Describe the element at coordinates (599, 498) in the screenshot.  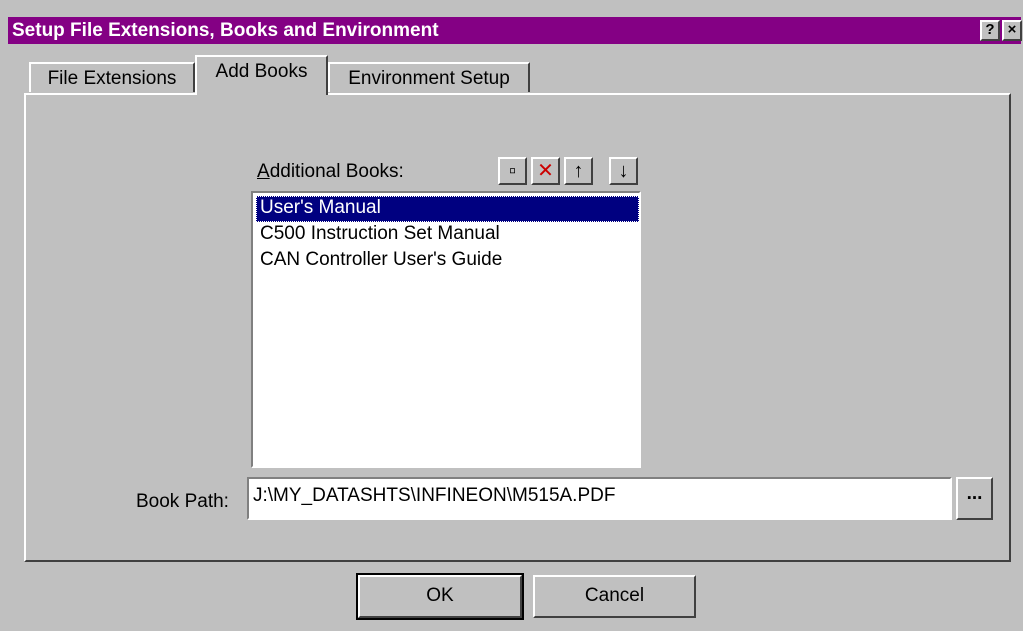
I see `book-path-input: J:\MY_DATASHTS\INFINEON\M515A.PDF` at that location.